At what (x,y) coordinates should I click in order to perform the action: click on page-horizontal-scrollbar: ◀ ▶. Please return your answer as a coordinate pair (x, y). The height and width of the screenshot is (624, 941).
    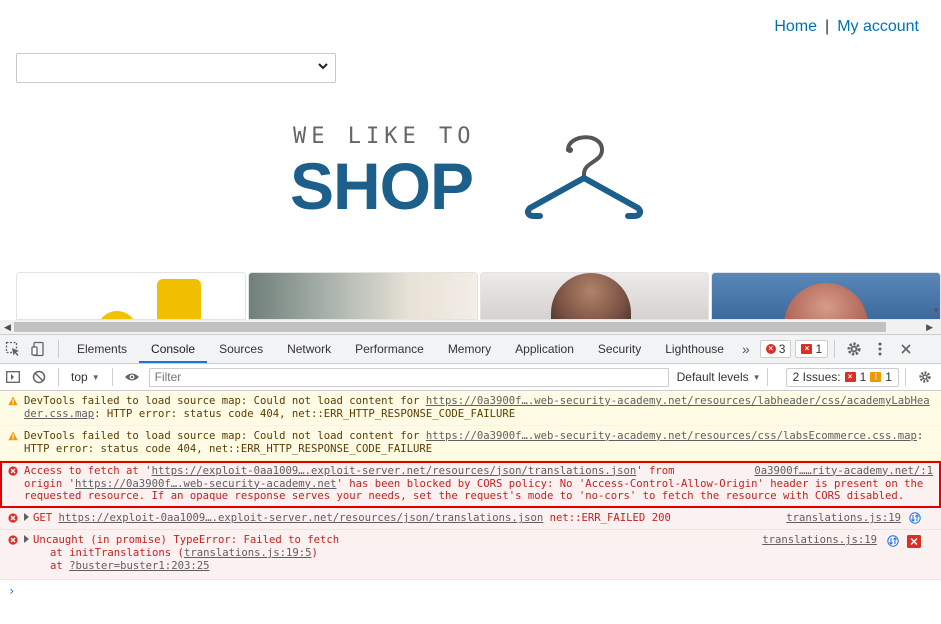
    Looking at the image, I should click on (470, 327).